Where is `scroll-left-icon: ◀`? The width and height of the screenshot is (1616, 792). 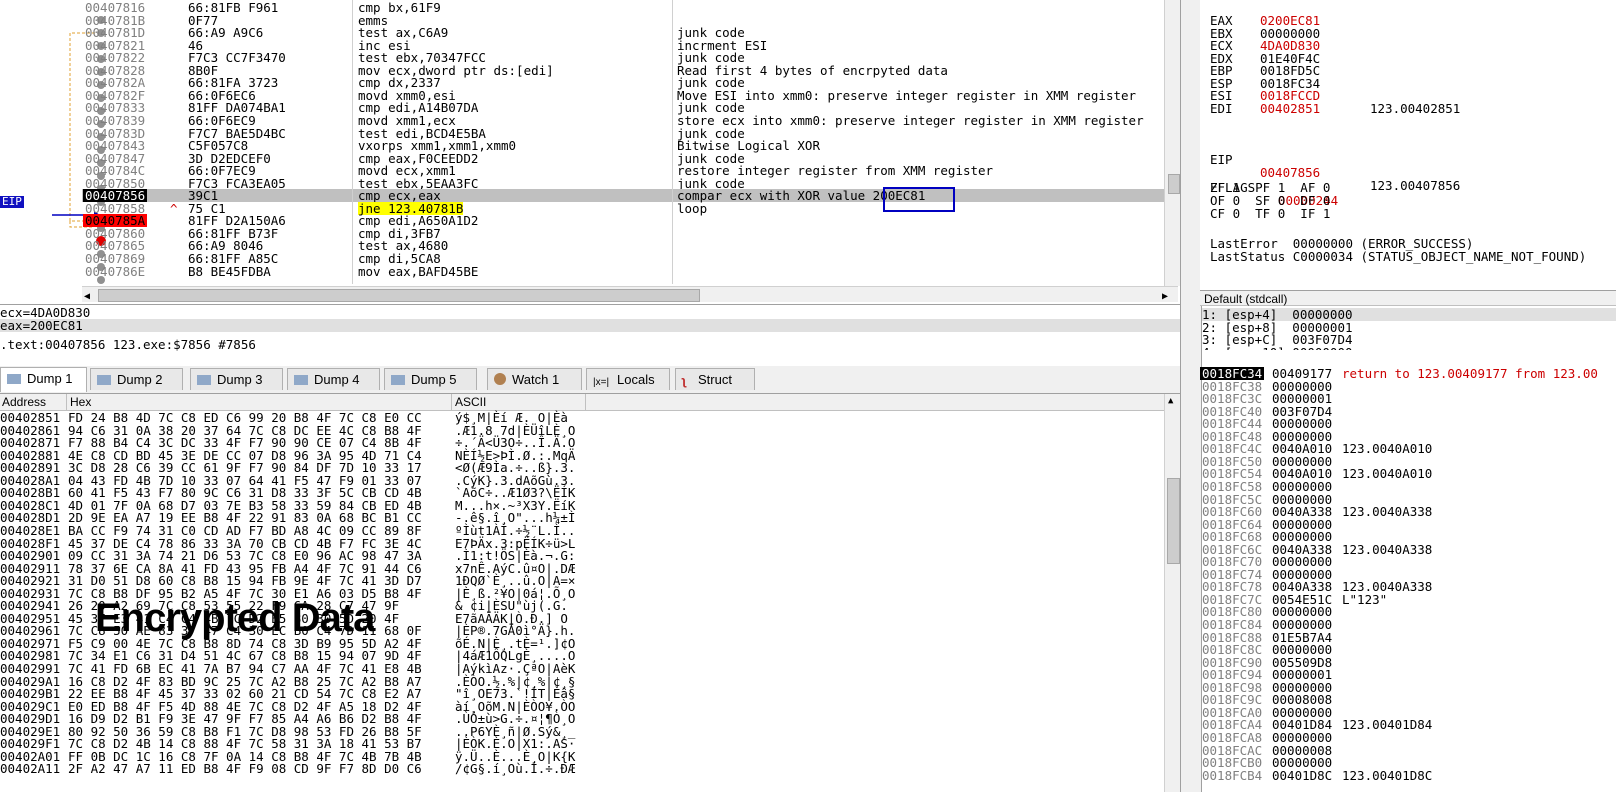
scroll-left-icon: ◀ is located at coordinates (87, 296).